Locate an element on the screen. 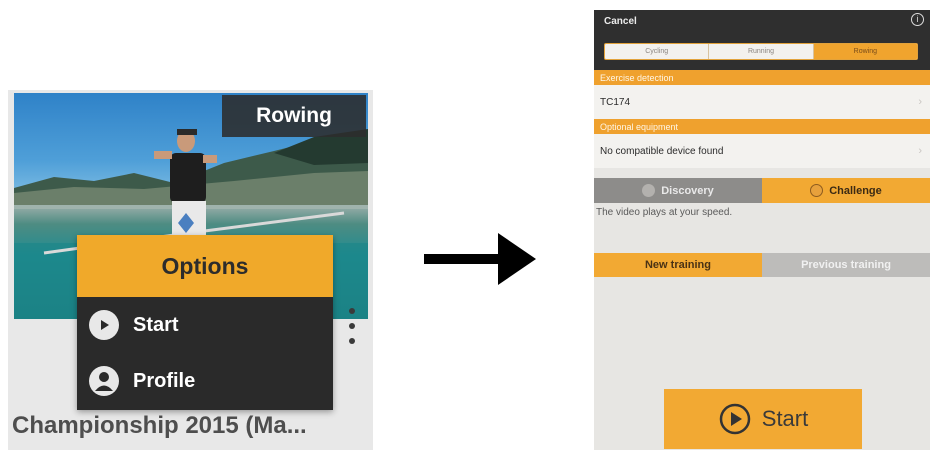  exercise-detection-row: TC174 › is located at coordinates (762, 102).